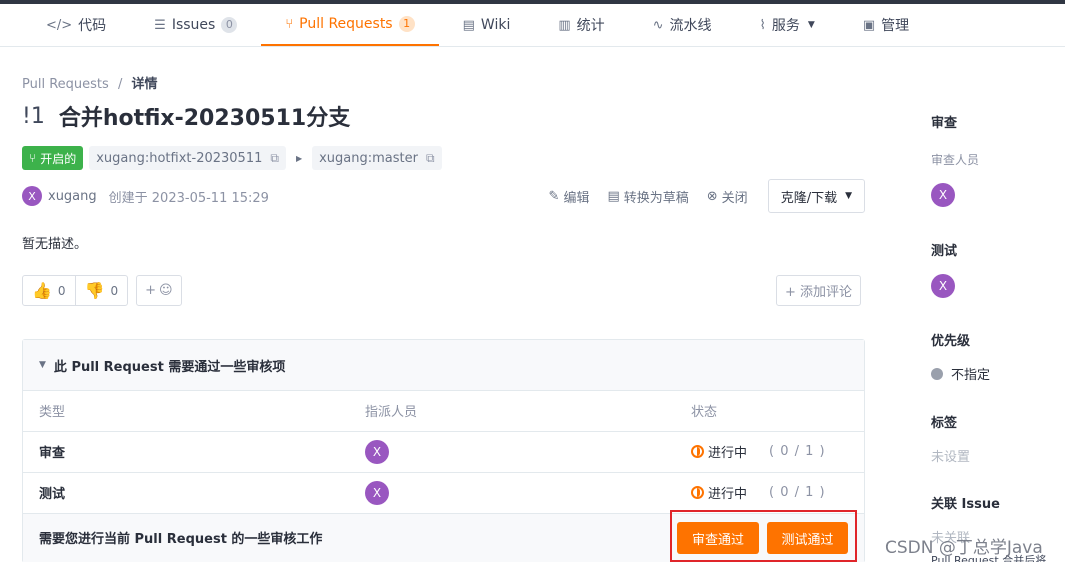 The image size is (1065, 562). What do you see at coordinates (179, 158) in the screenshot?
I see `source-branch-label: xugang:hotfixt-20230511` at bounding box center [179, 158].